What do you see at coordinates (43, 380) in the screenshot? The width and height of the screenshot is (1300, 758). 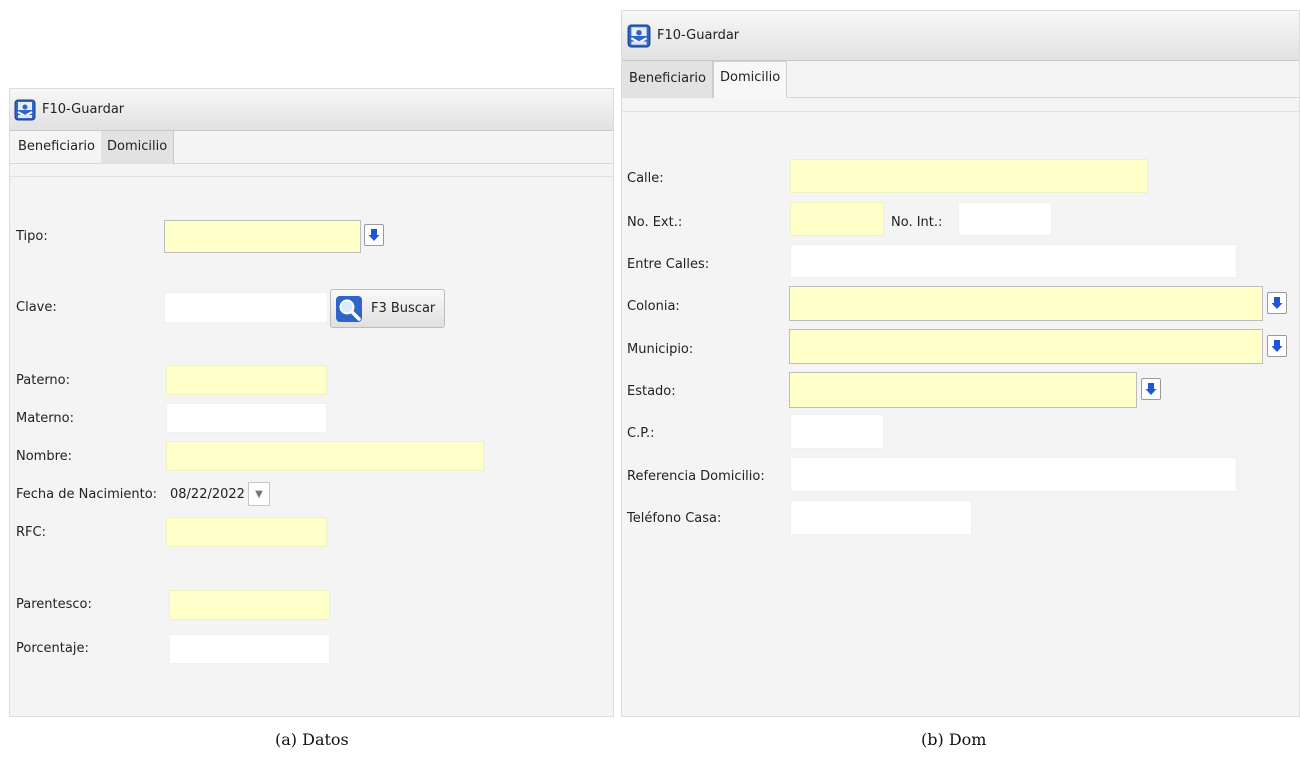 I see `paterno-label: Paterno:` at bounding box center [43, 380].